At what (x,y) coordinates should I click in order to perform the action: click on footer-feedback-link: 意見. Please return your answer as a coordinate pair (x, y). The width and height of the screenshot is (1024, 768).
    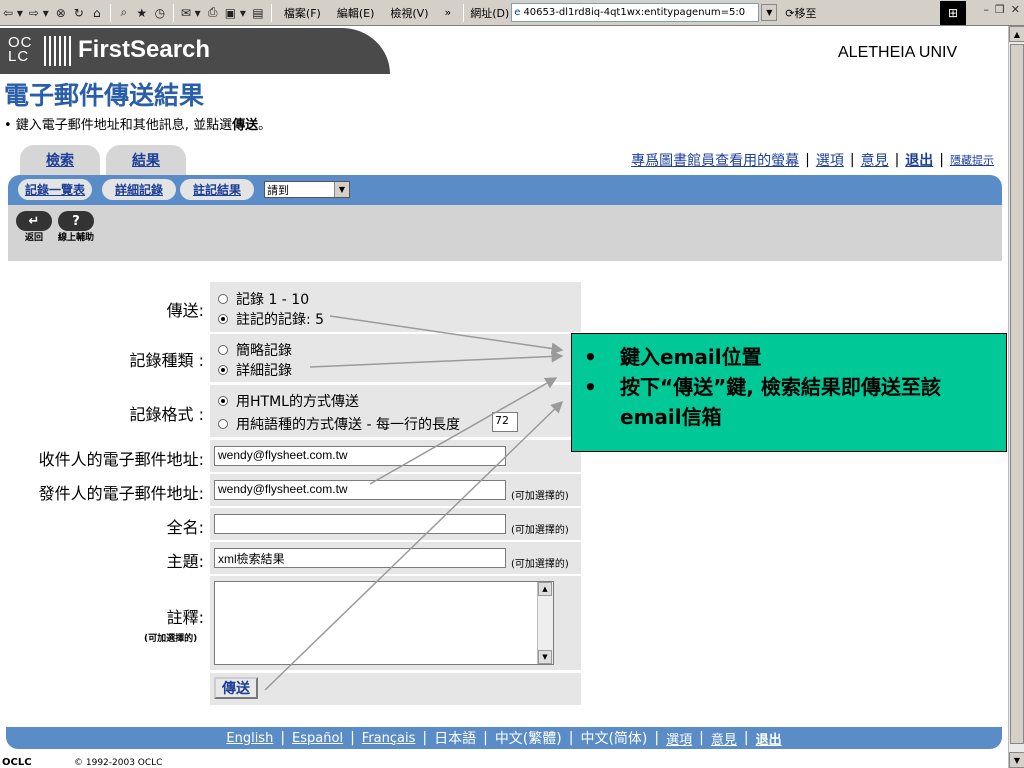
    Looking at the image, I should click on (724, 738).